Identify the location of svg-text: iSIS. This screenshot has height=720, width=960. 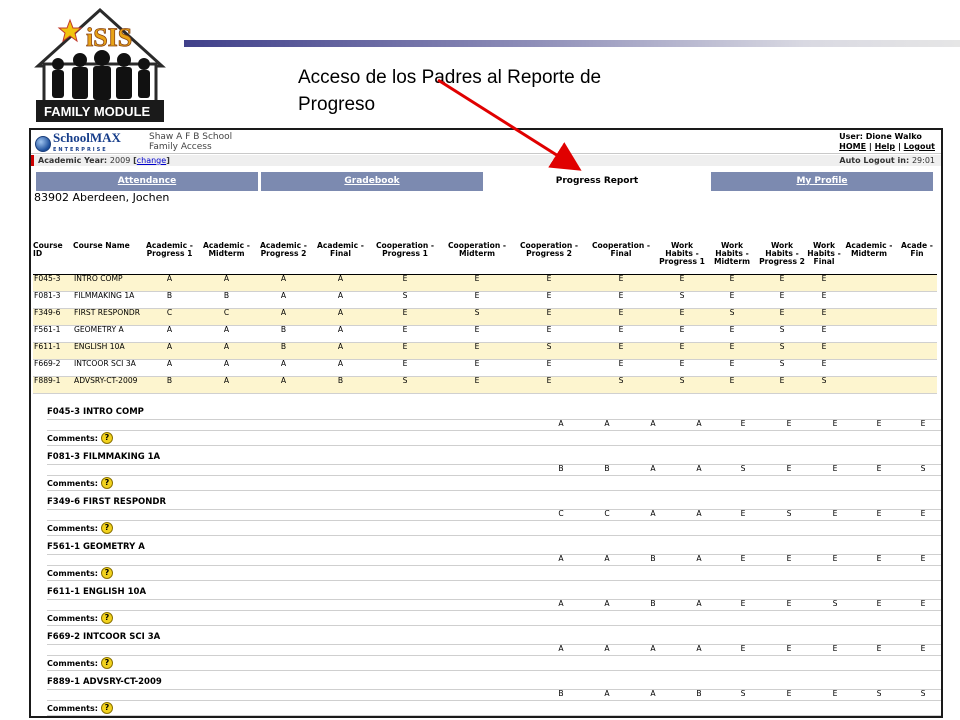
(109, 37).